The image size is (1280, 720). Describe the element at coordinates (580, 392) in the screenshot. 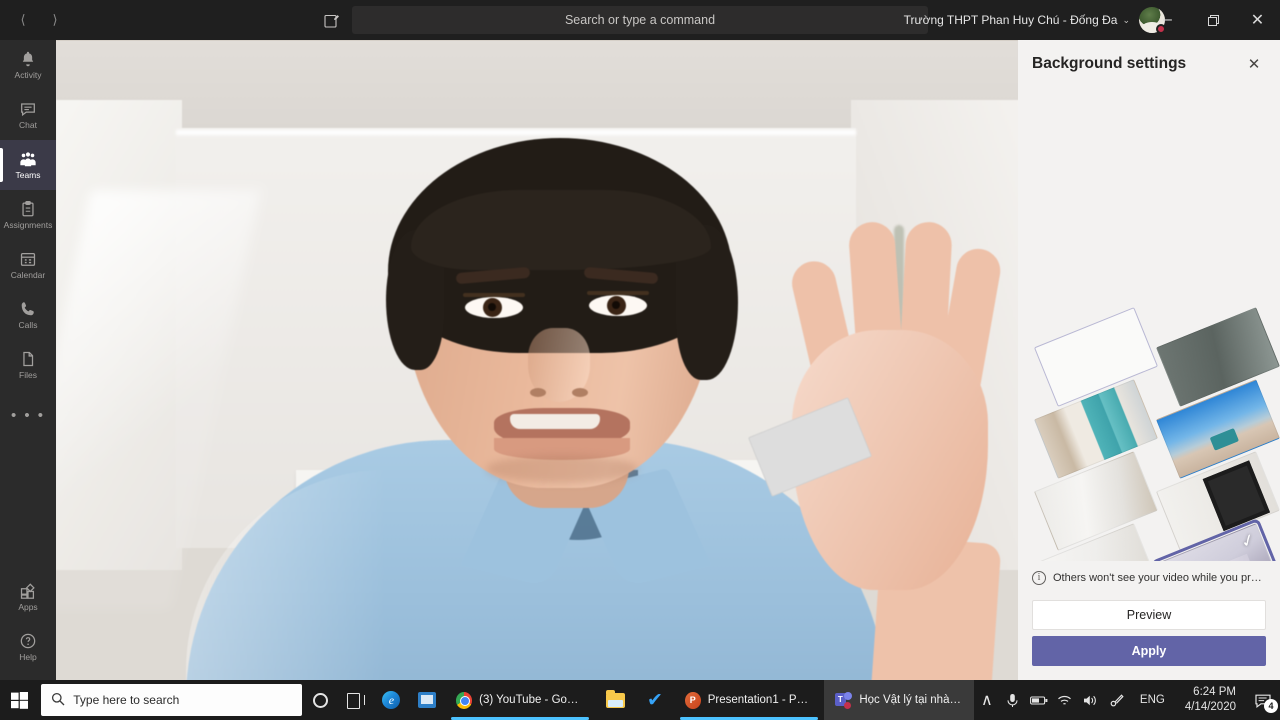

I see `nostril-right` at that location.